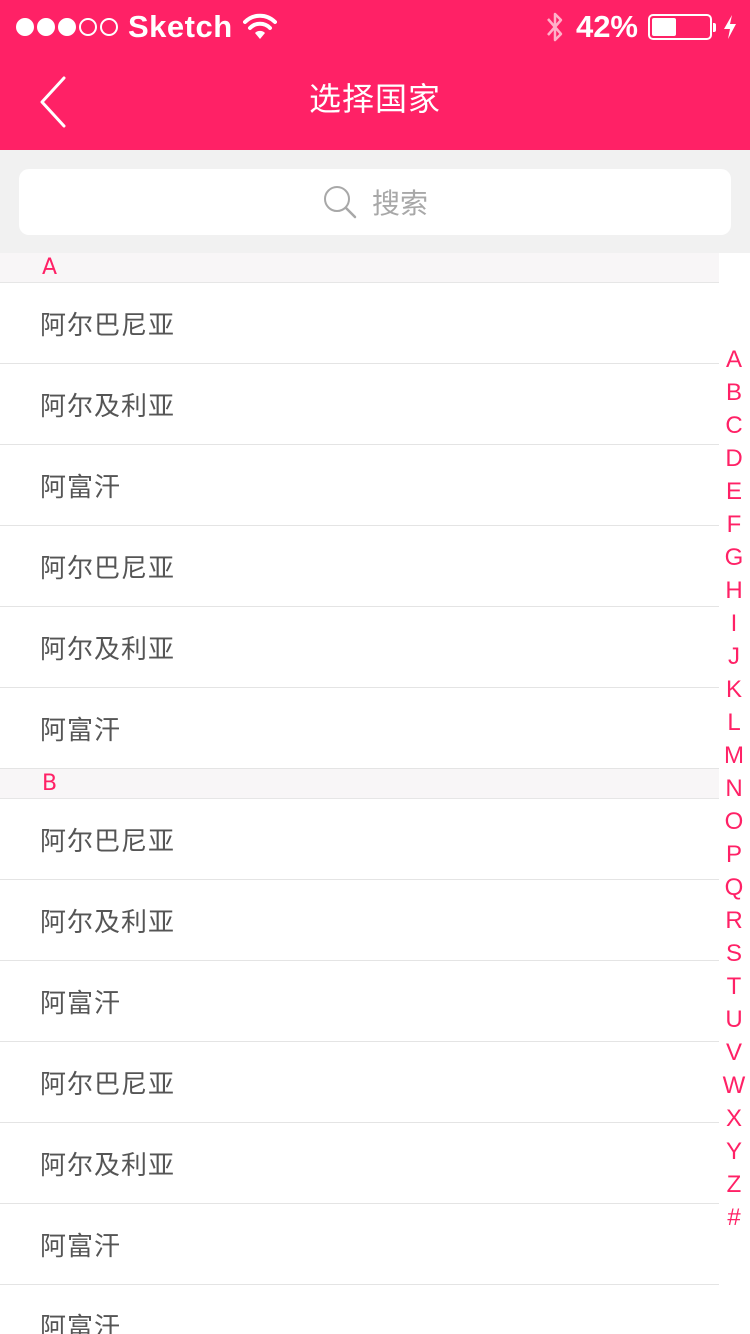  I want to click on alphabet-index-bar: A B C D E F G H I J K L M N O P Q R S T U V W X Y Z #, so click(734, 788).